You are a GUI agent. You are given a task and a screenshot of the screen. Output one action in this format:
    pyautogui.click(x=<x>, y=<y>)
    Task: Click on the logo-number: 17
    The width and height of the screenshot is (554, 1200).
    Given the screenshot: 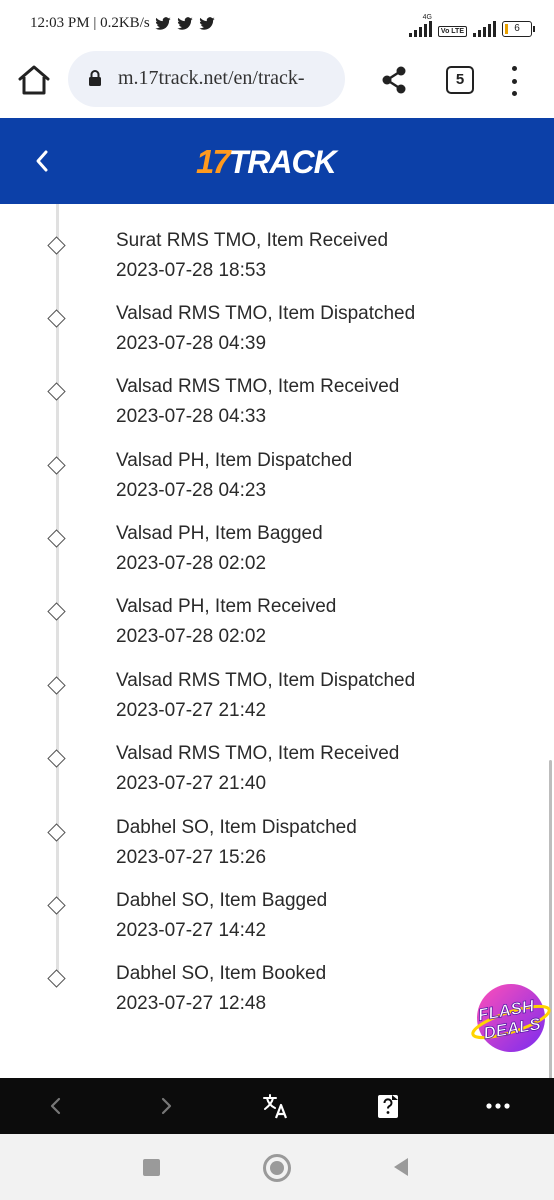 What is the action you would take?
    pyautogui.click(x=213, y=161)
    